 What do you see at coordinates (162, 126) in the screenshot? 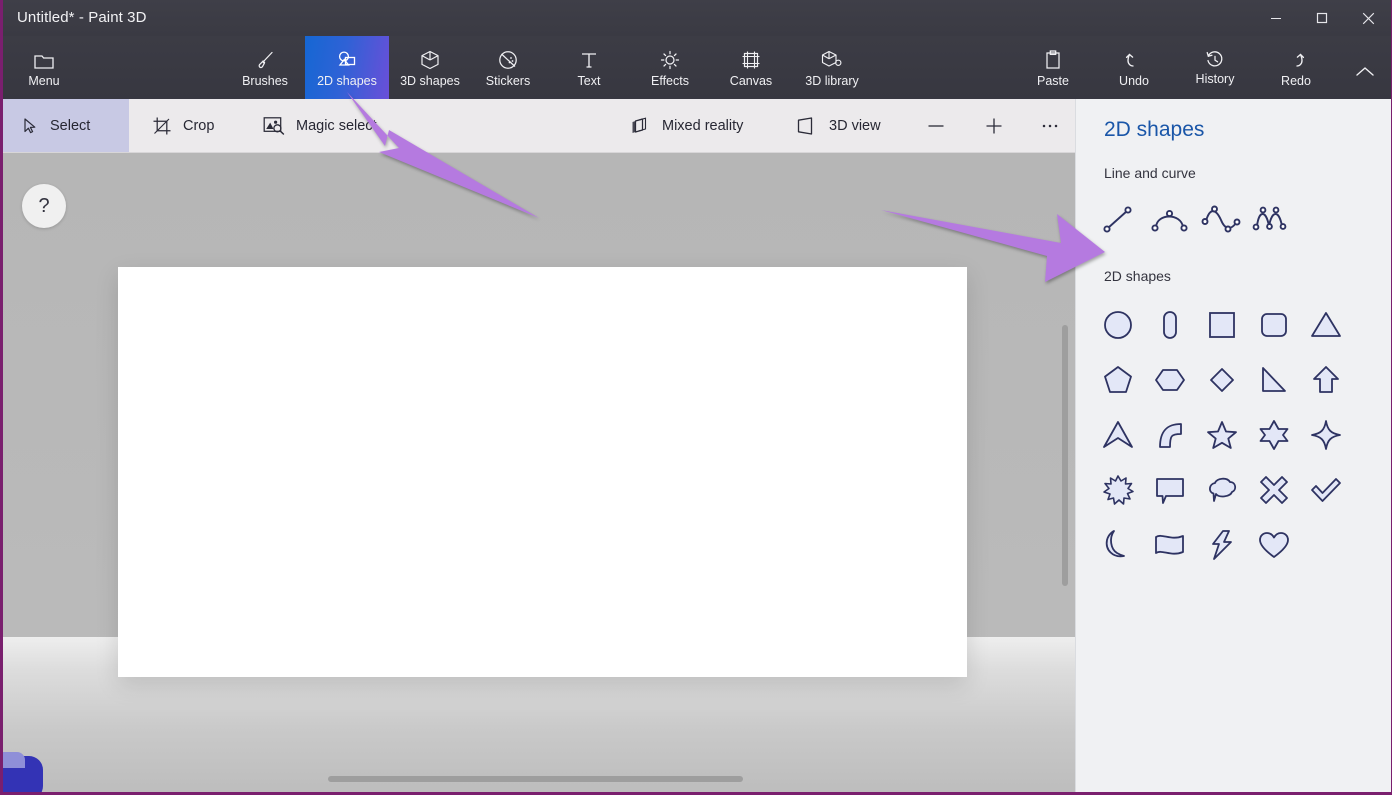
I see `crop-icon` at bounding box center [162, 126].